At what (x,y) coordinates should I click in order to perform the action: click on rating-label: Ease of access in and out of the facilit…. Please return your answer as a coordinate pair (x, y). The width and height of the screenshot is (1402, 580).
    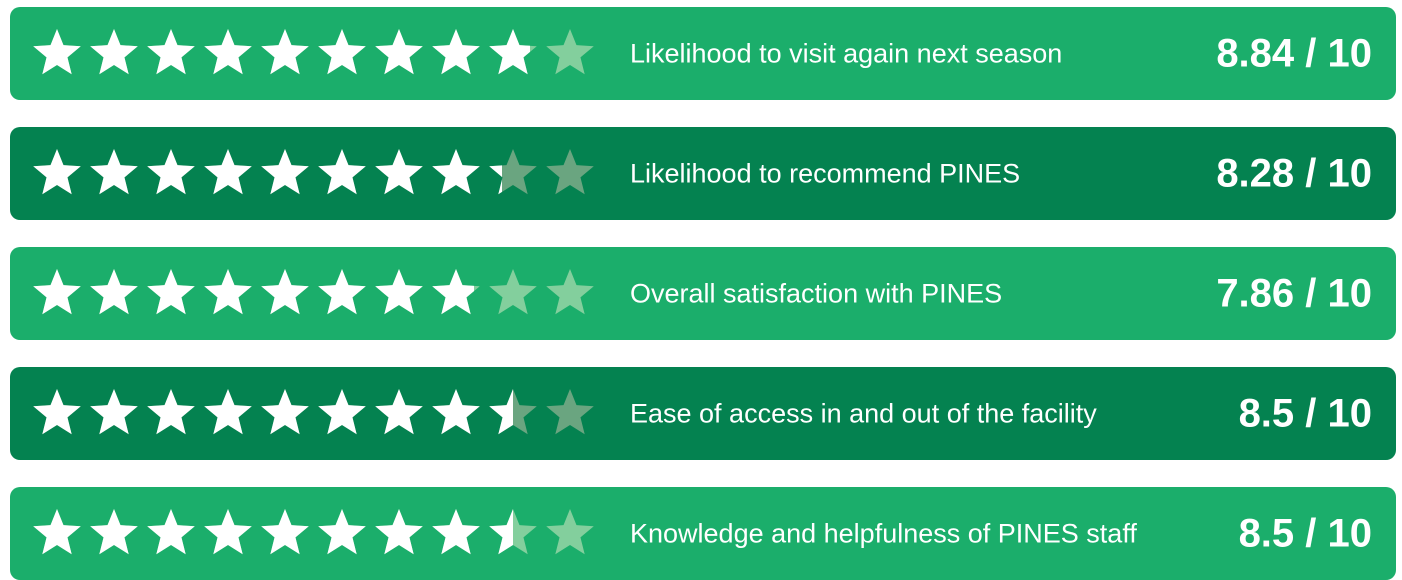
    Looking at the image, I should click on (863, 413).